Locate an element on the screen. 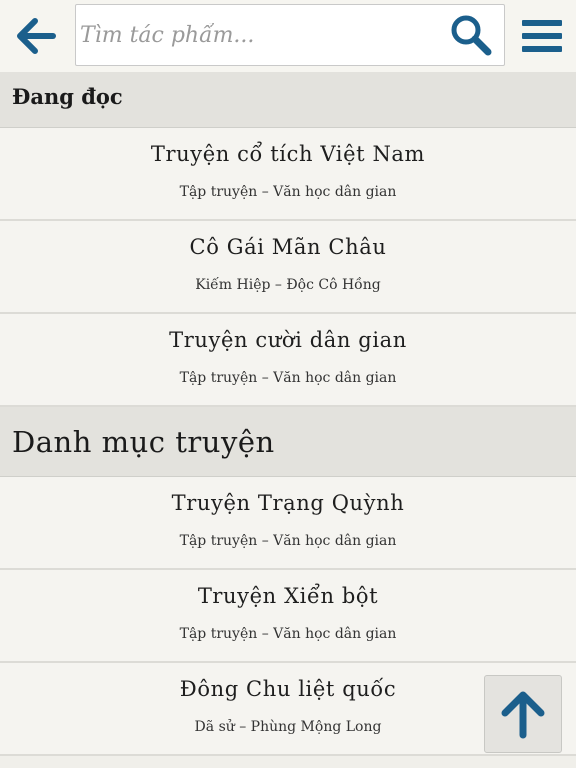 The image size is (576, 768). arrow-left-icon is located at coordinates (36, 36).